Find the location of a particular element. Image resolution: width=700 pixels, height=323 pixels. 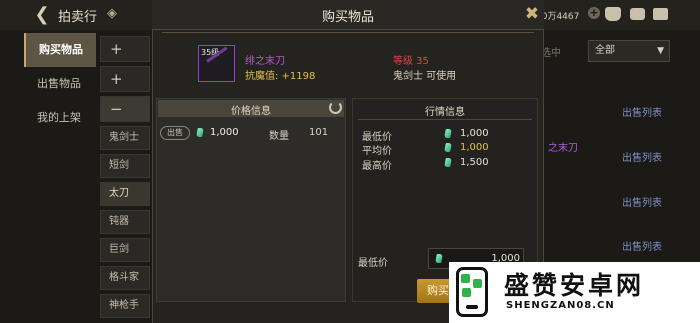

sidebar: 购买物品 出售物品 我的上架 is located at coordinates (60, 84).